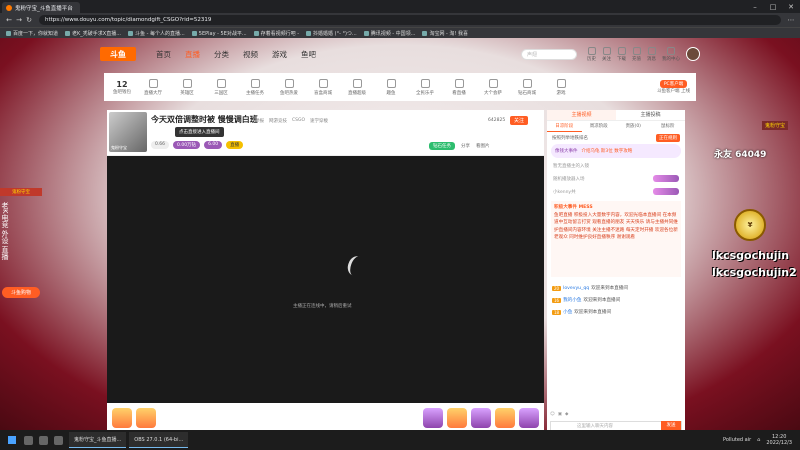 This screenshot has width=800, height=450. Describe the element at coordinates (9, 20) in the screenshot. I see `back-icon: ←` at that location.